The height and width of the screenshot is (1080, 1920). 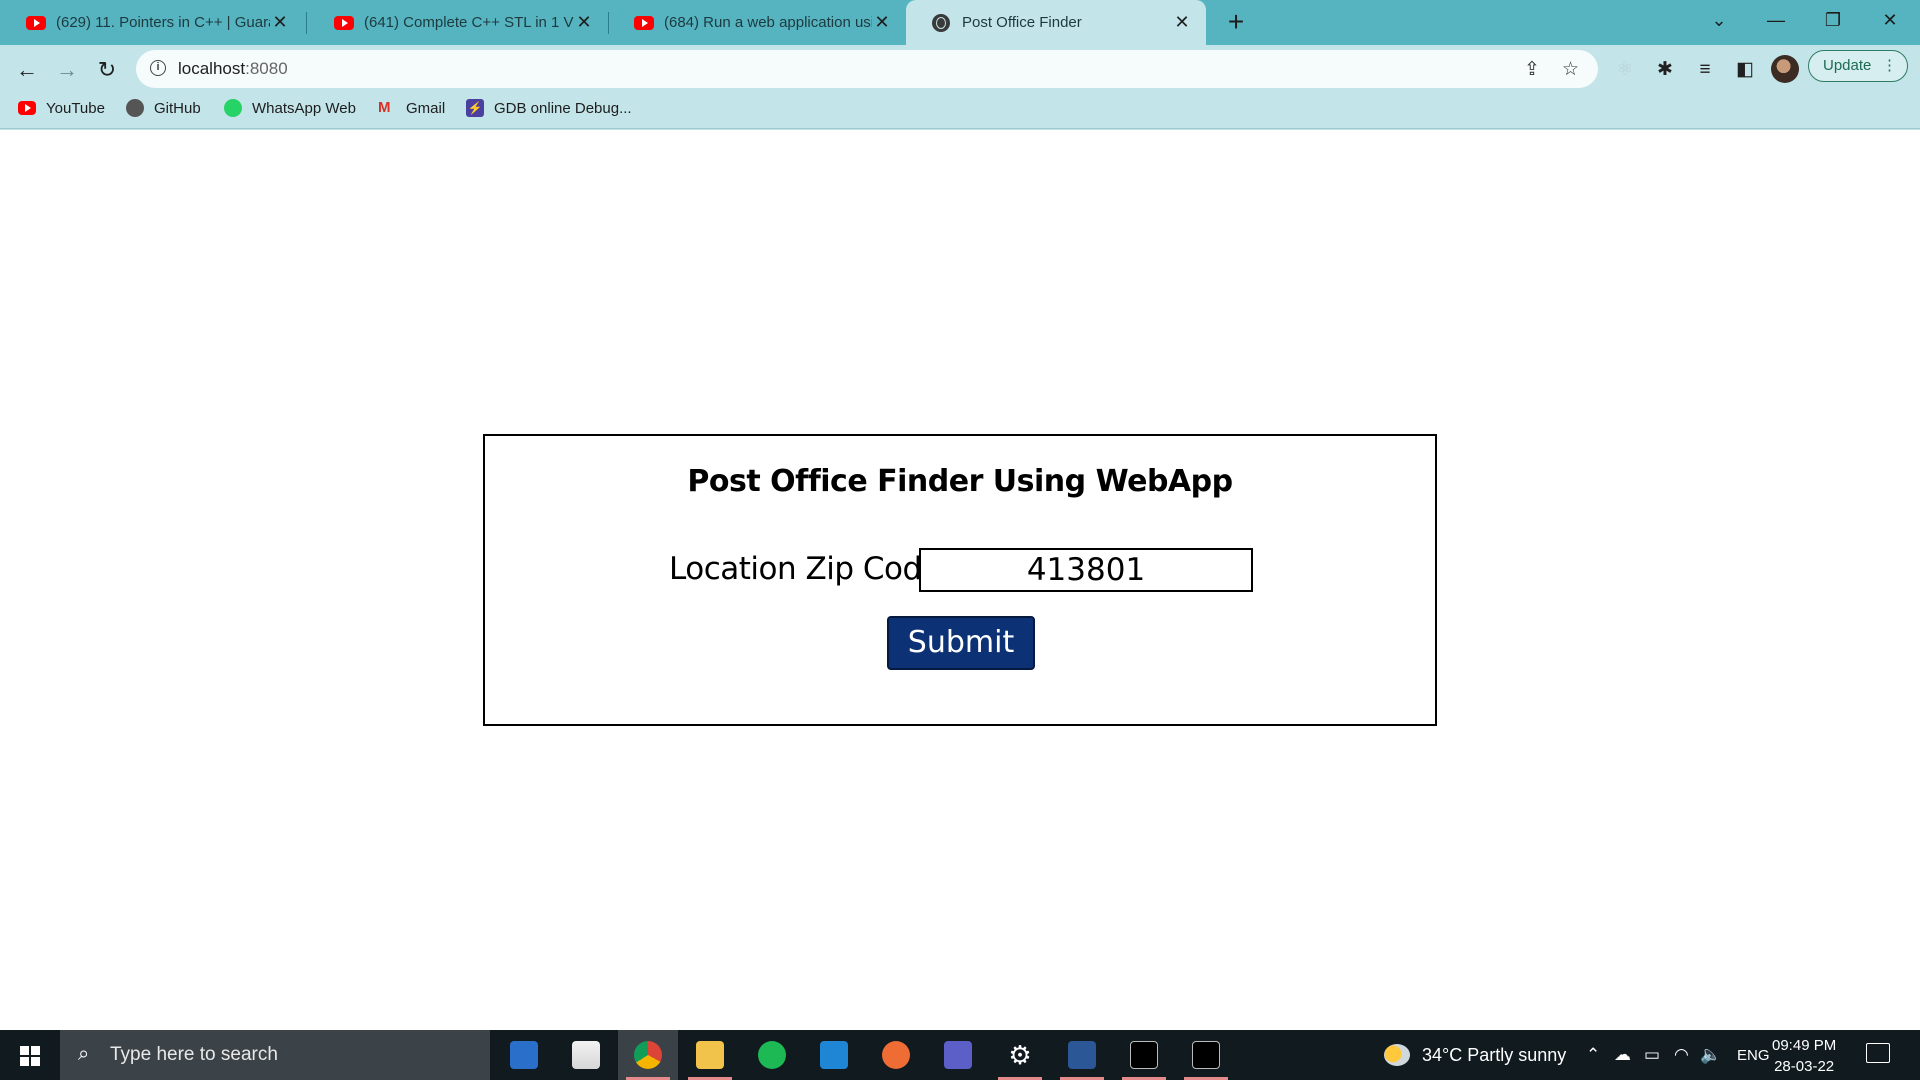 I want to click on clock-time: 09:49 PM, so click(x=1804, y=1045).